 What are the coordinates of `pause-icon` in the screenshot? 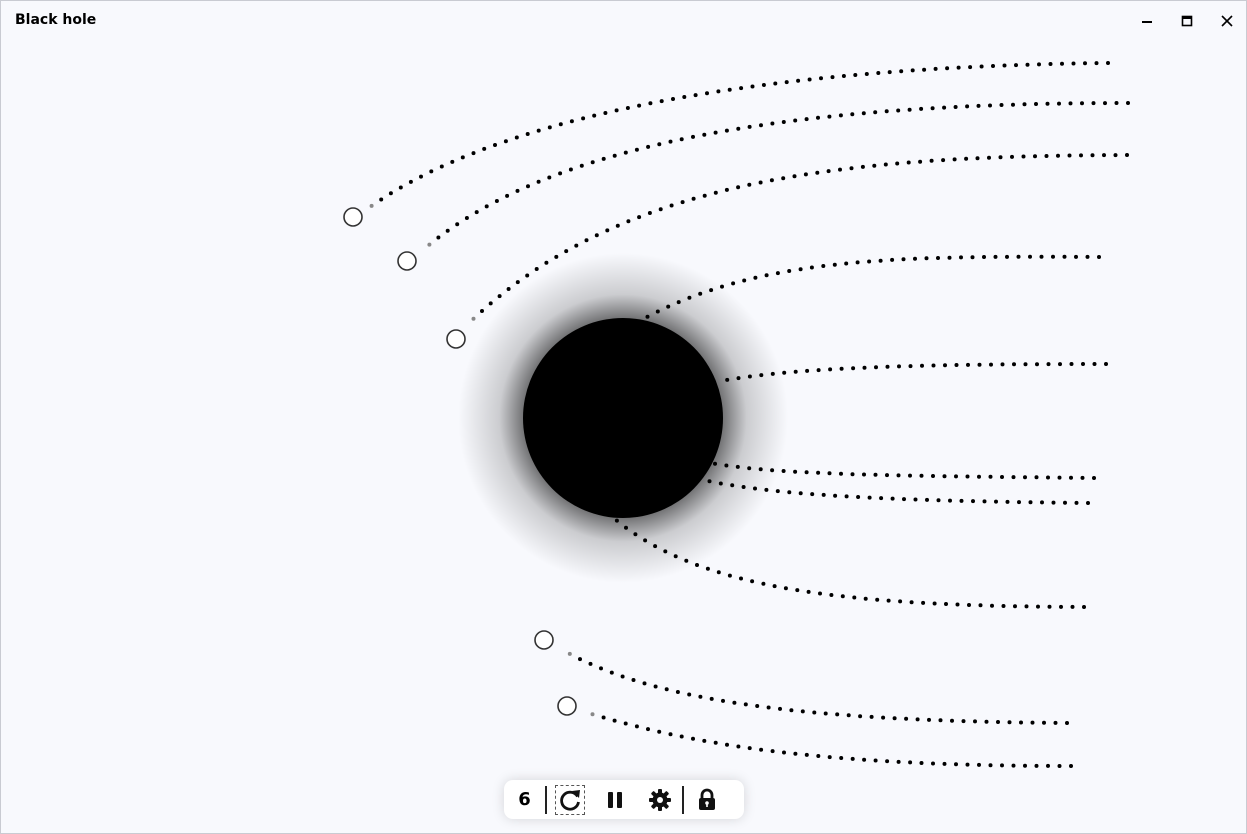 It's located at (614, 799).